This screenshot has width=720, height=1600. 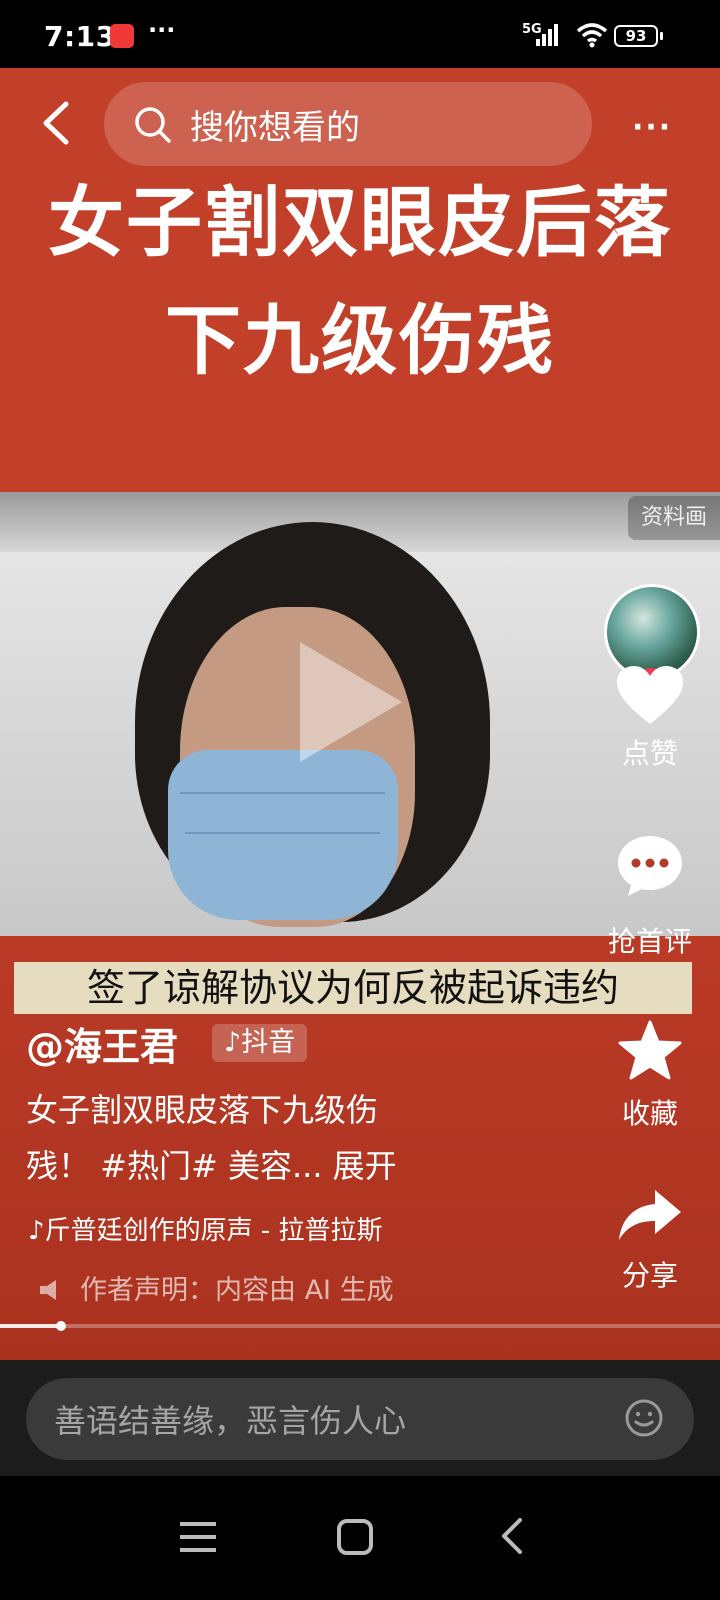 I want to click on emoji-icon, so click(x=644, y=1418).